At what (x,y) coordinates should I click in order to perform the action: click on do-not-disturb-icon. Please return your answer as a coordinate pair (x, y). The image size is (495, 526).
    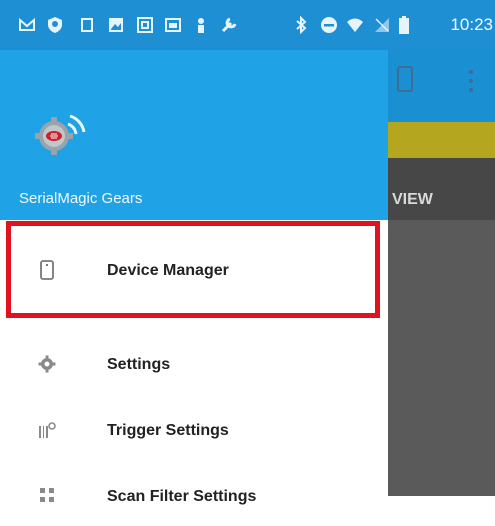
    Looking at the image, I should click on (329, 25).